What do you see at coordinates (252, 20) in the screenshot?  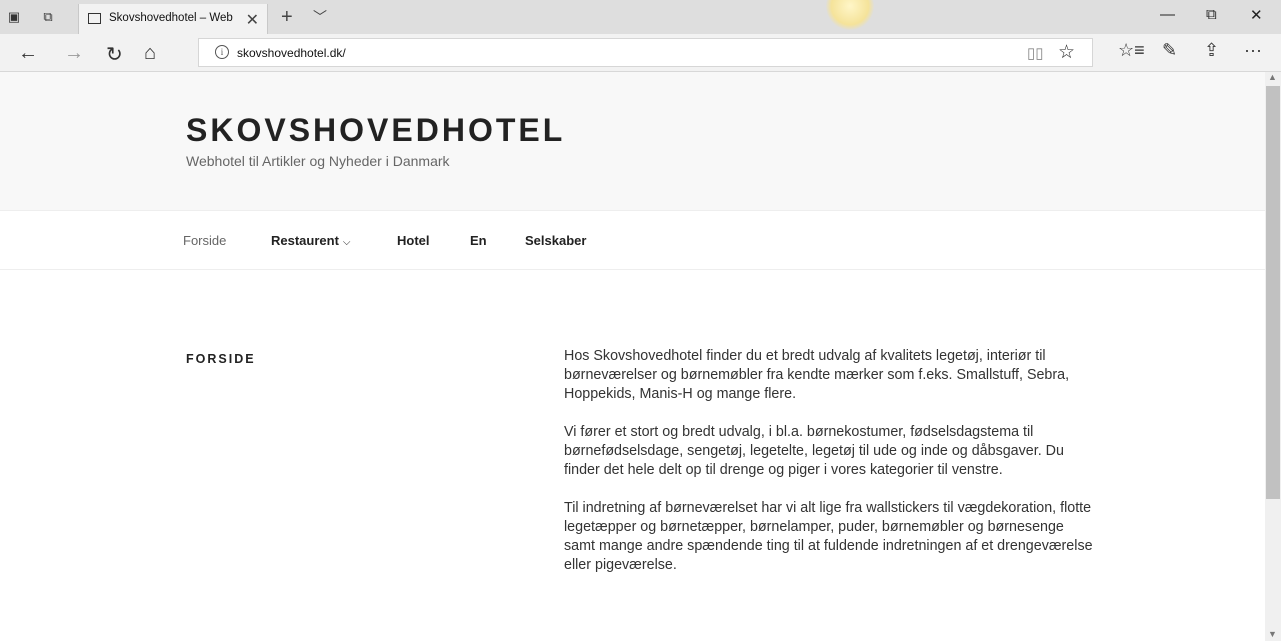 I see `close-tab-icon: ✕` at bounding box center [252, 20].